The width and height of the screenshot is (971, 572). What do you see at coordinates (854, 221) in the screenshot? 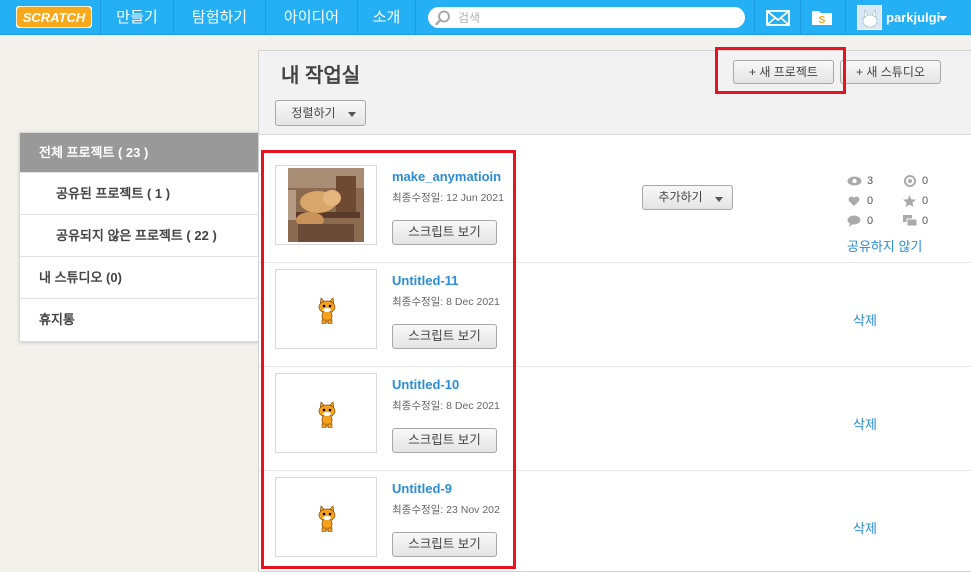
I see `comment-icon` at bounding box center [854, 221].